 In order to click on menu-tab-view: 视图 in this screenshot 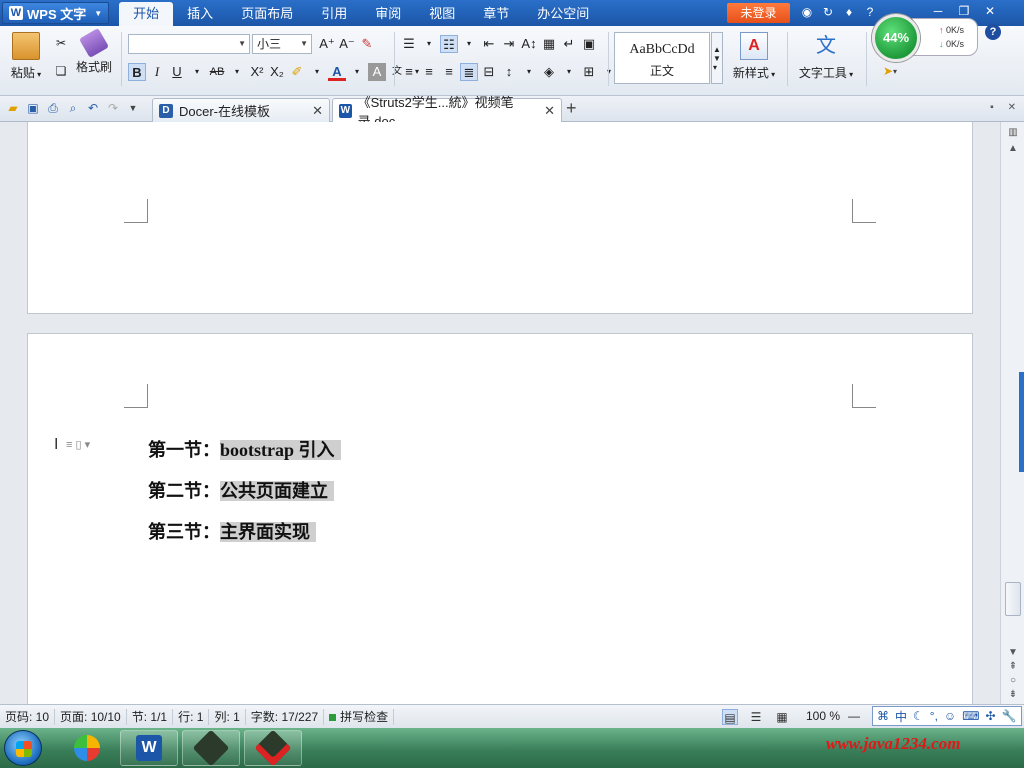, I will do `click(442, 14)`.